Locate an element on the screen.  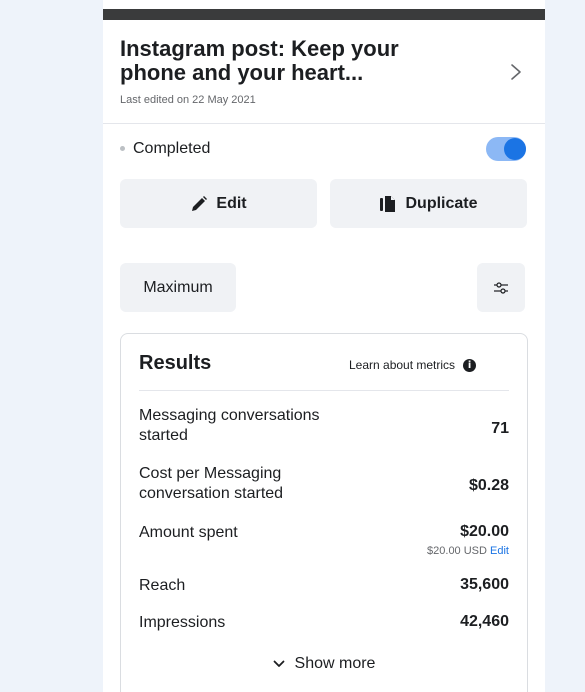
show-more-button: Show more is located at coordinates (324, 664).